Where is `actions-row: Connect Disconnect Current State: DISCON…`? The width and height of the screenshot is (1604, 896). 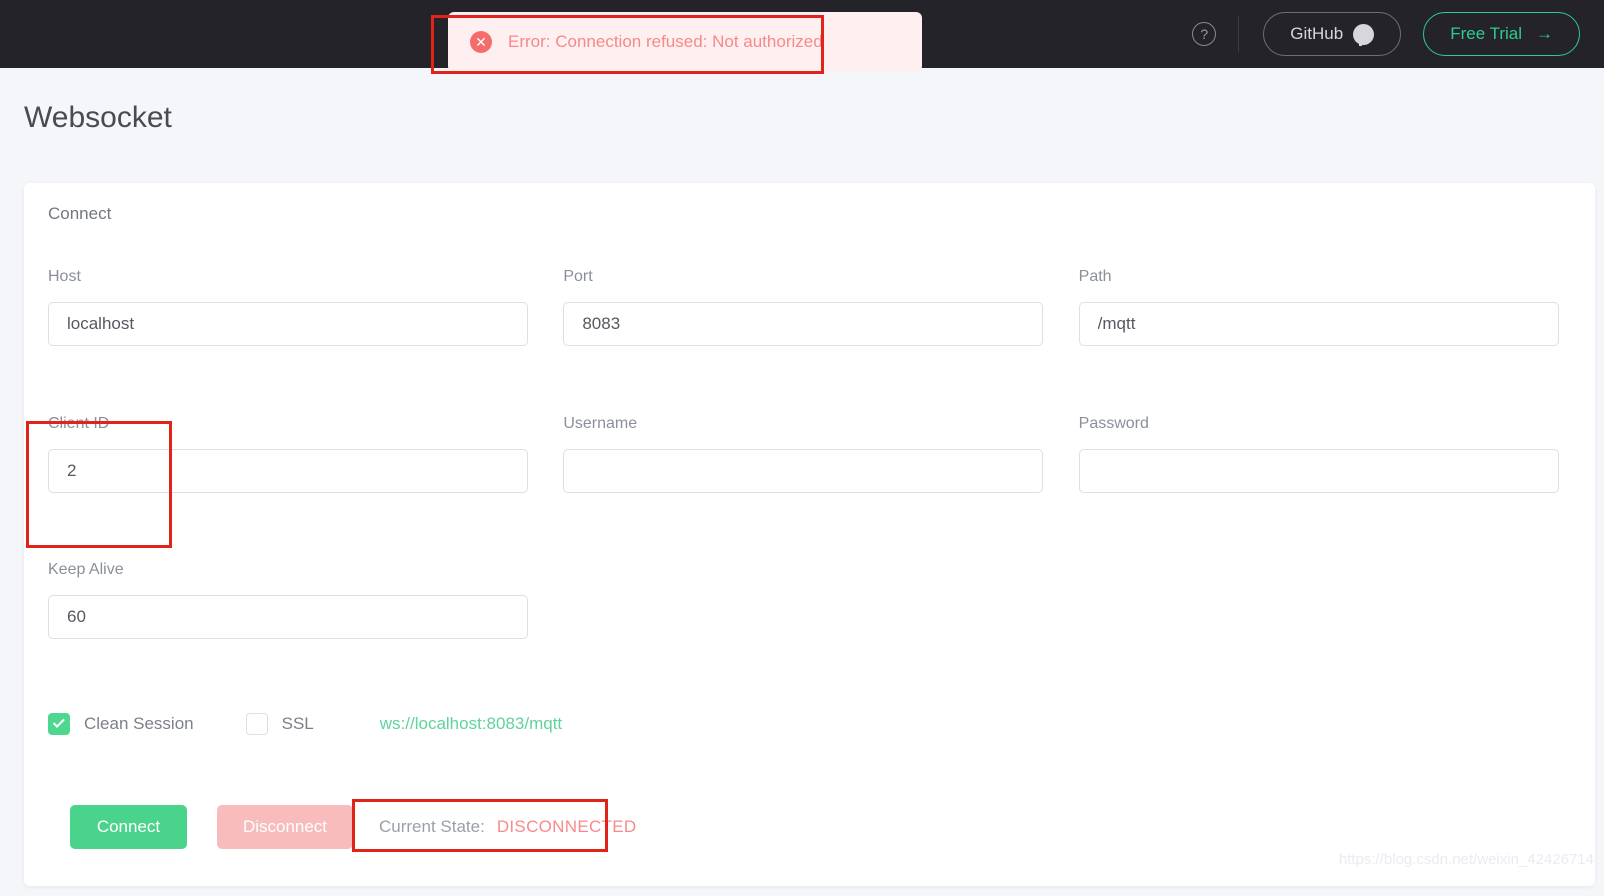 actions-row: Connect Disconnect Current State: DISCON… is located at coordinates (353, 827).